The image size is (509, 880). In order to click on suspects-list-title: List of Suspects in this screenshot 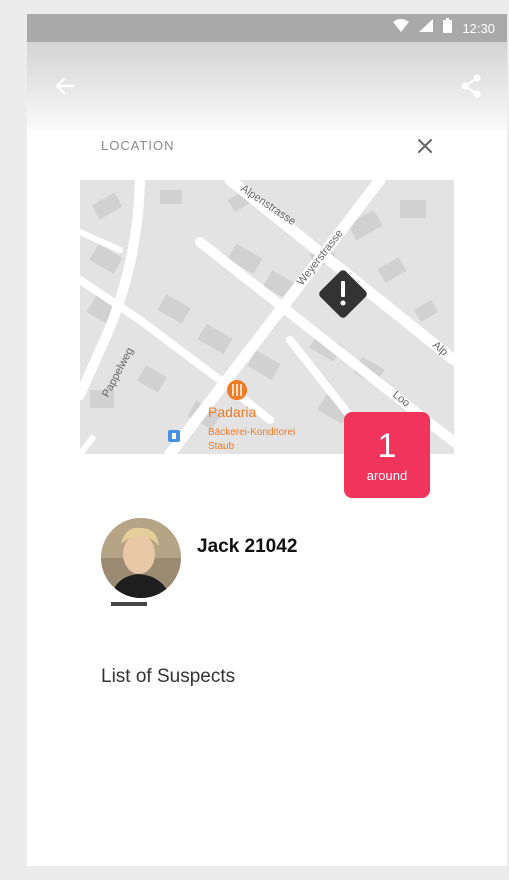, I will do `click(168, 676)`.